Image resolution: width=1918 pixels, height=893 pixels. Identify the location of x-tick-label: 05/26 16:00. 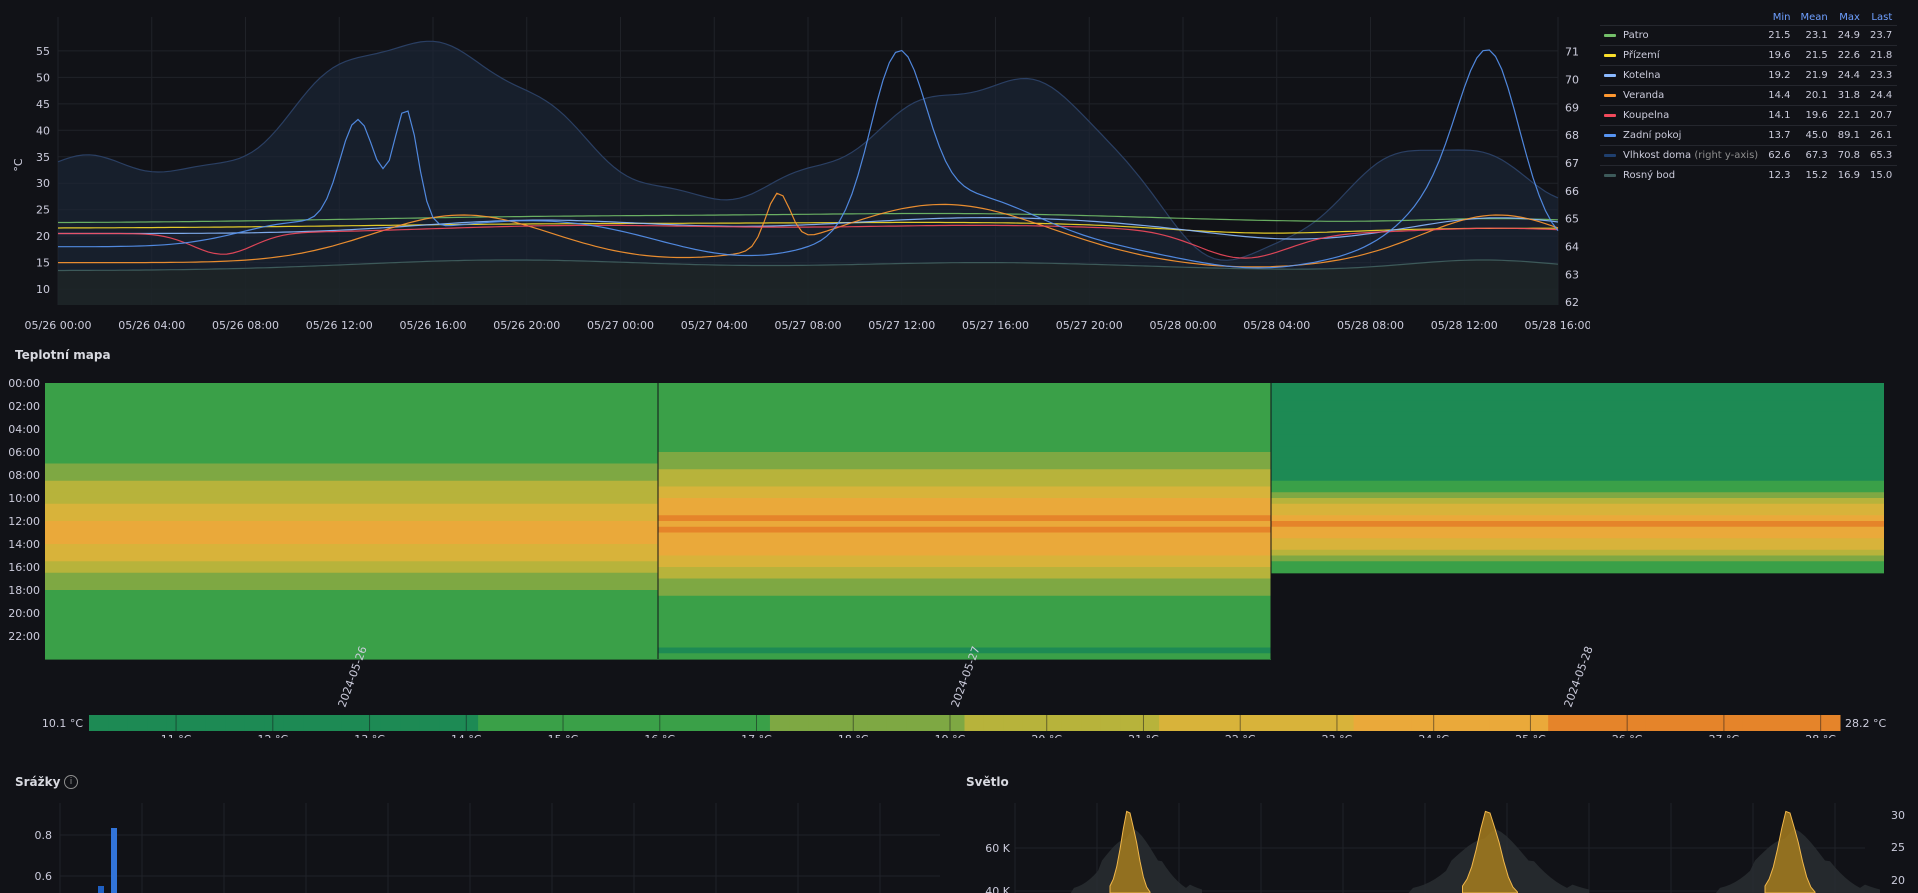
(433, 325).